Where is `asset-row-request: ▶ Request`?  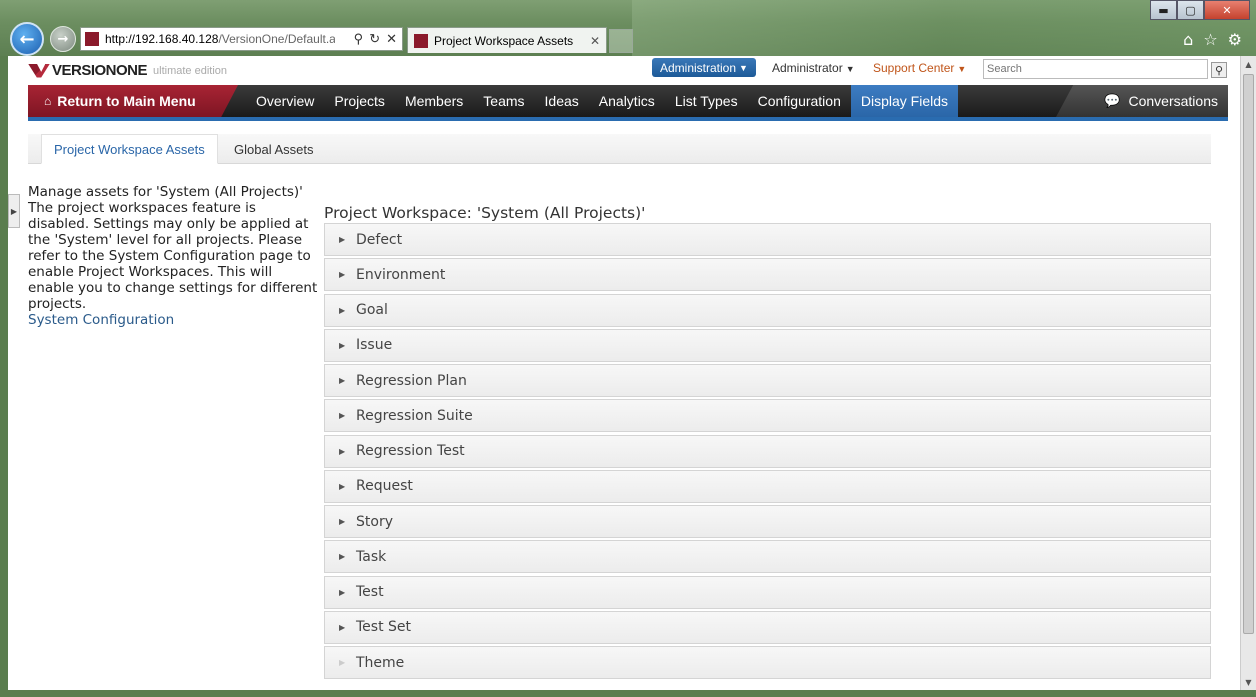 asset-row-request: ▶ Request is located at coordinates (767, 486).